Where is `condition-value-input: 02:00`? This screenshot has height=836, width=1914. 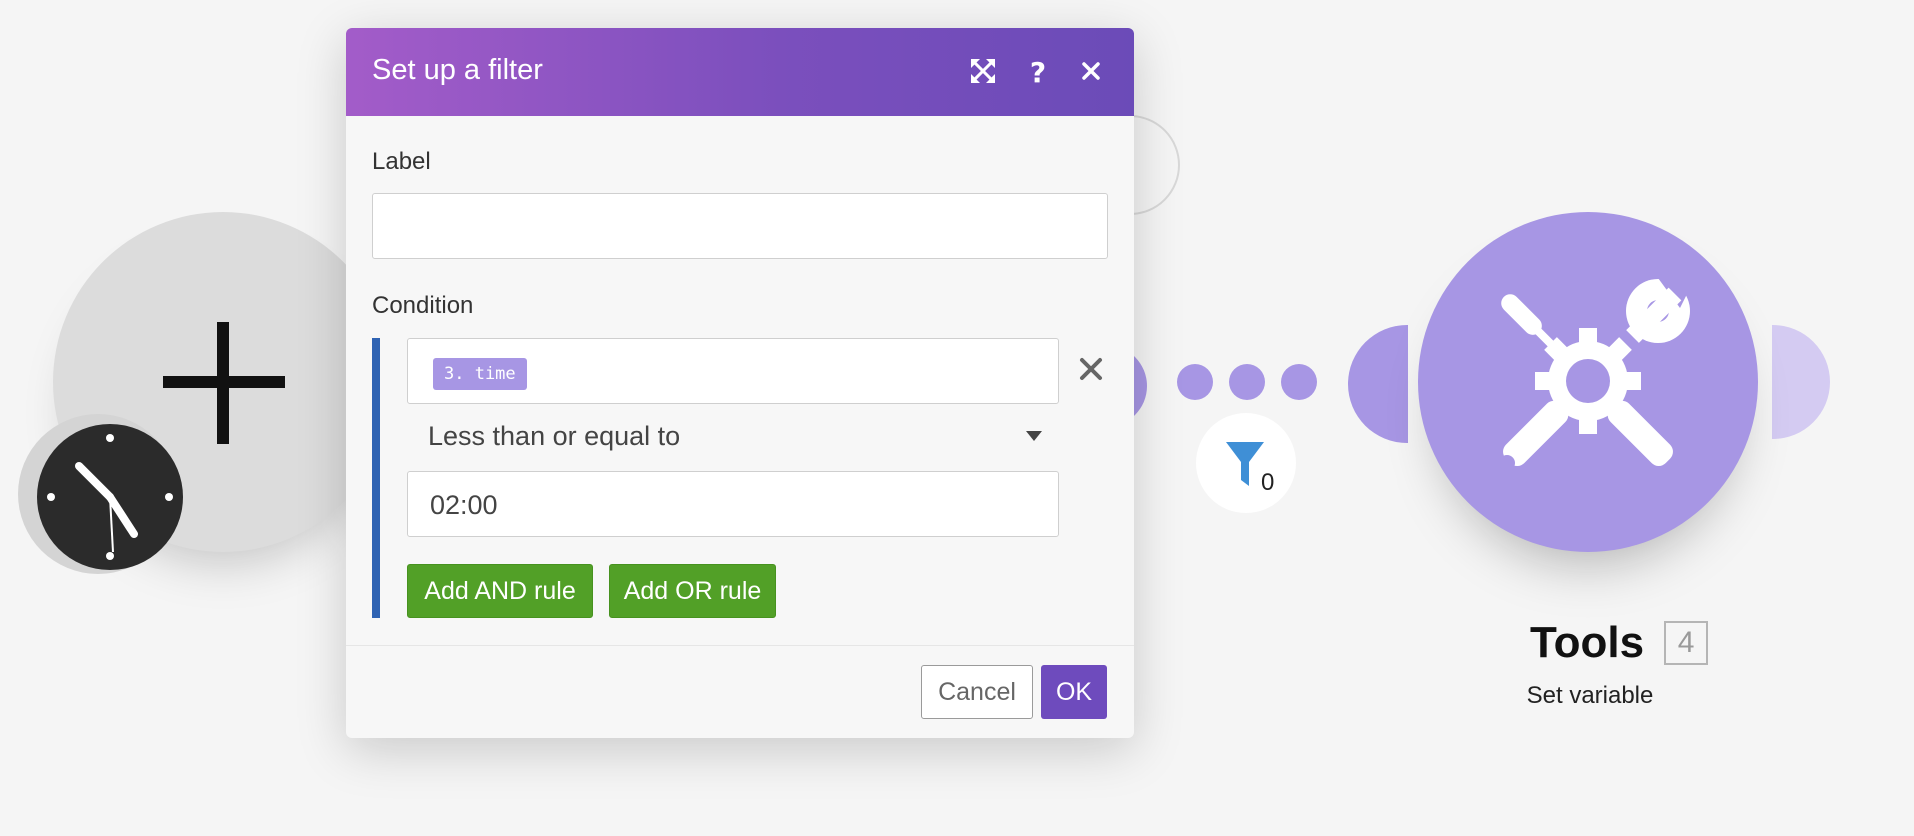 condition-value-input: 02:00 is located at coordinates (733, 504).